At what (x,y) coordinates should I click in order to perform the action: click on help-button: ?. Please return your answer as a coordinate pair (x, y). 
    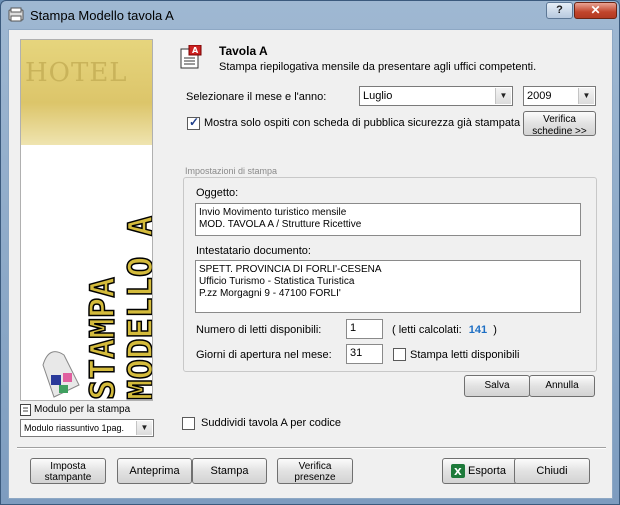
    Looking at the image, I should click on (559, 10).